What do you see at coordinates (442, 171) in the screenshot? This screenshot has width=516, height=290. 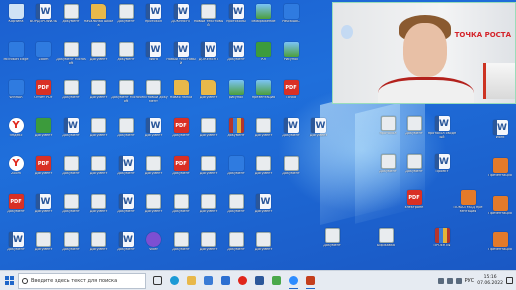 I see `desktop-icon: W Проект` at bounding box center [442, 171].